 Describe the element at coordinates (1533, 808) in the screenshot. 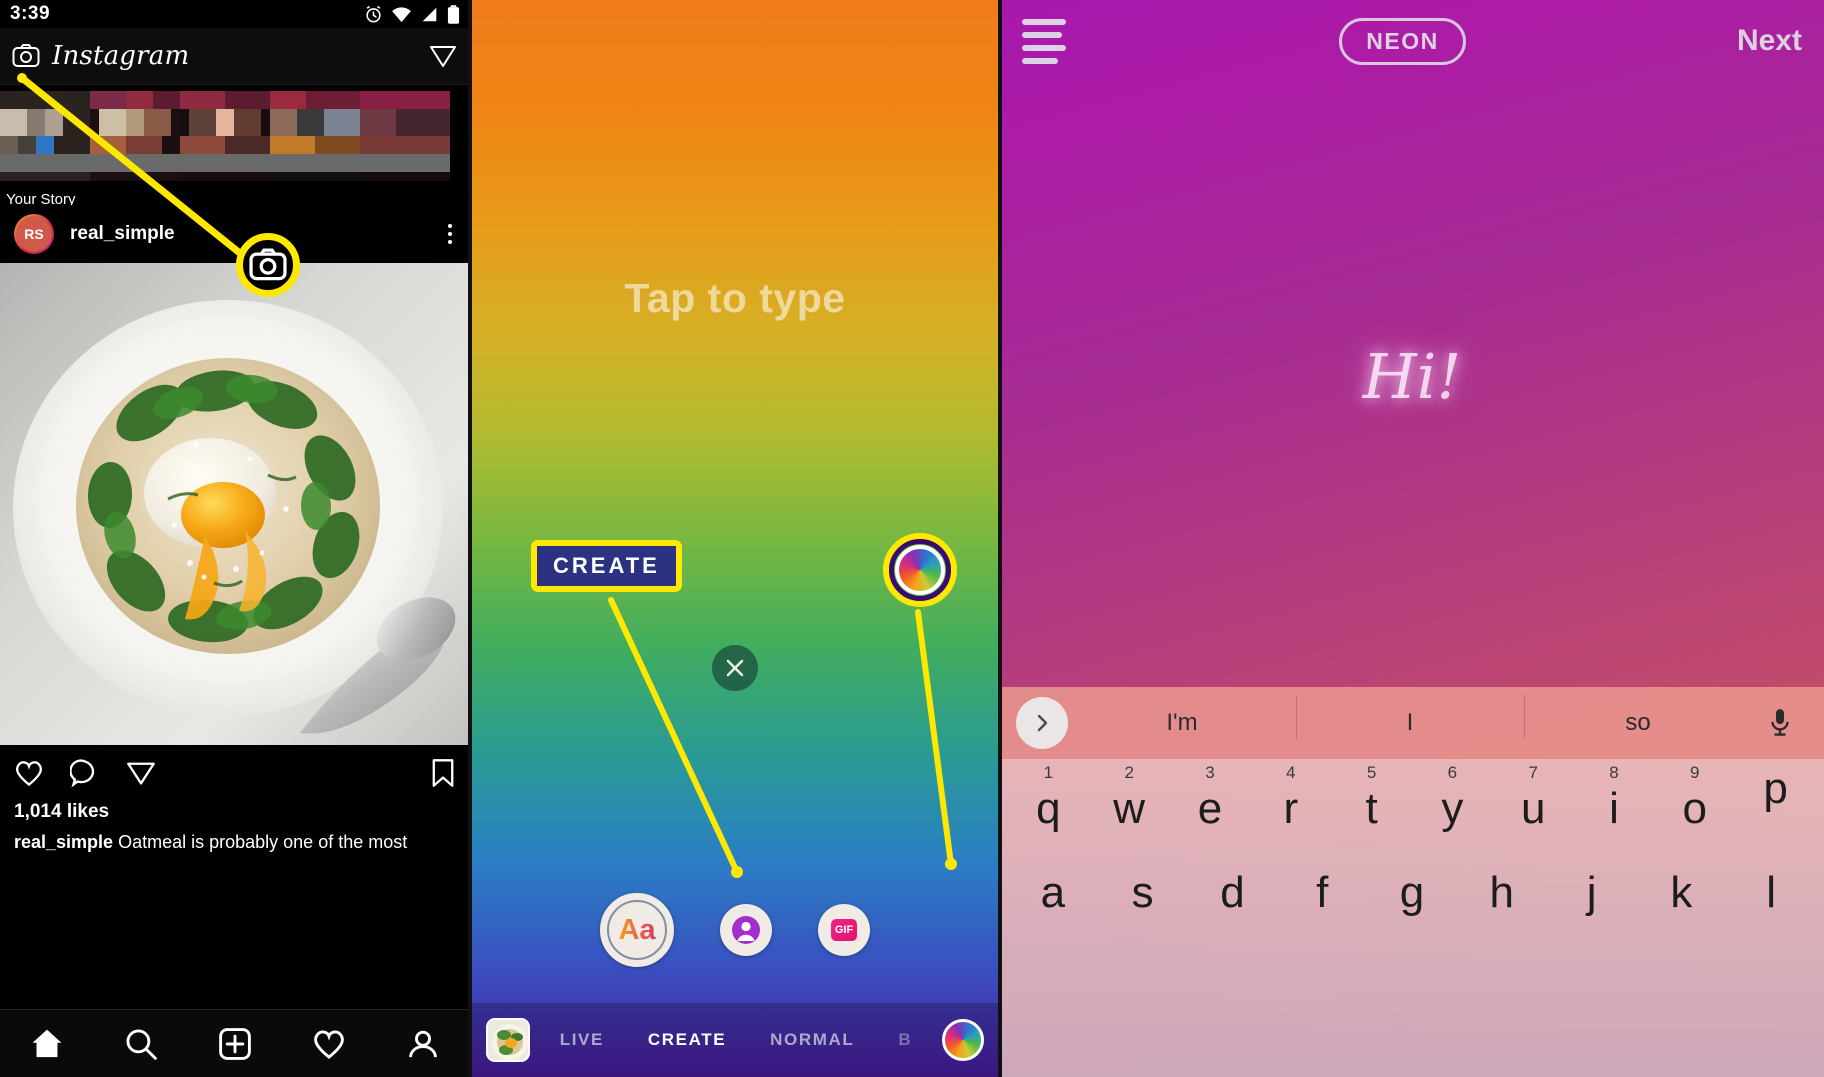

I see `key-letter: u` at that location.